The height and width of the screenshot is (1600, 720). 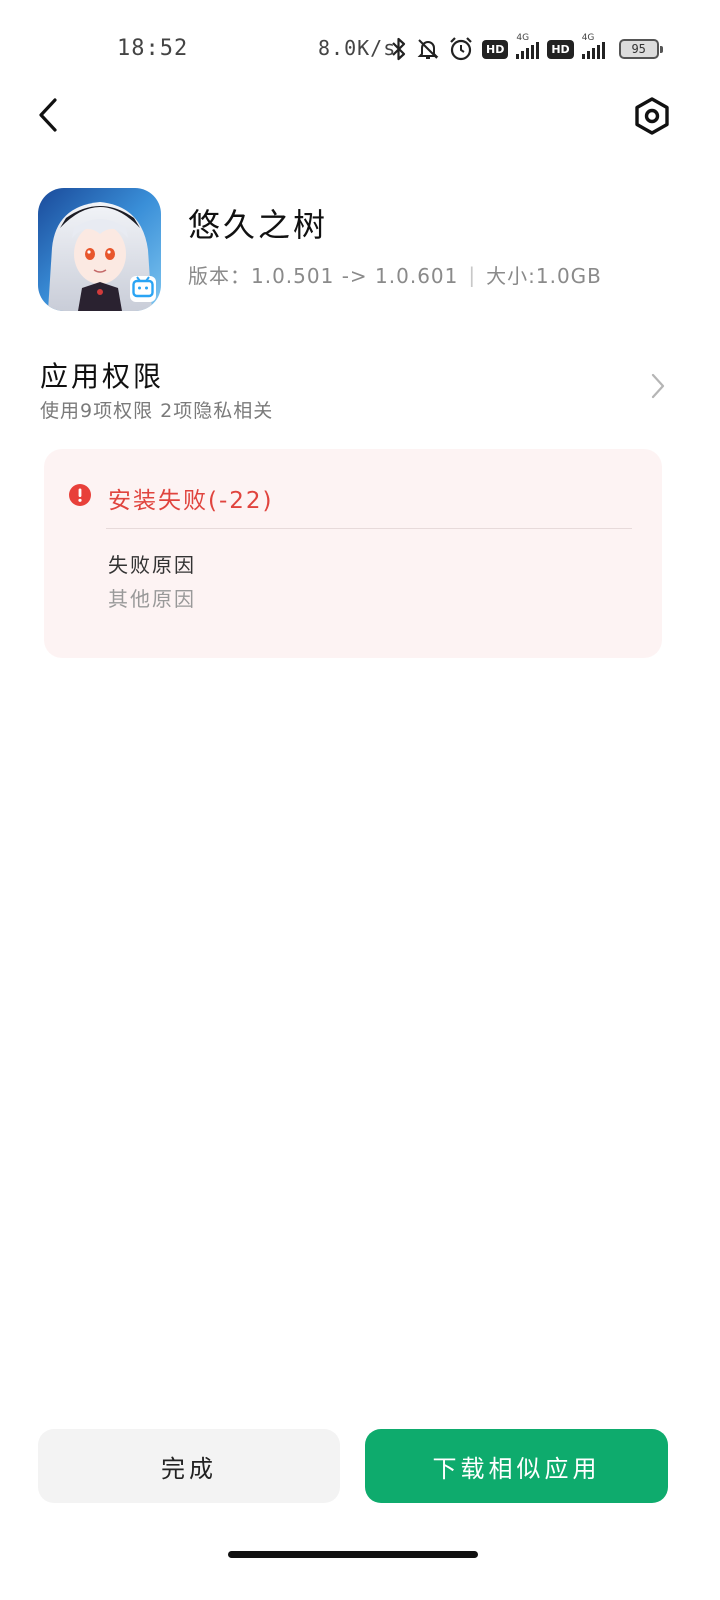 What do you see at coordinates (102, 376) in the screenshot?
I see `permissions-title: 应用权限` at bounding box center [102, 376].